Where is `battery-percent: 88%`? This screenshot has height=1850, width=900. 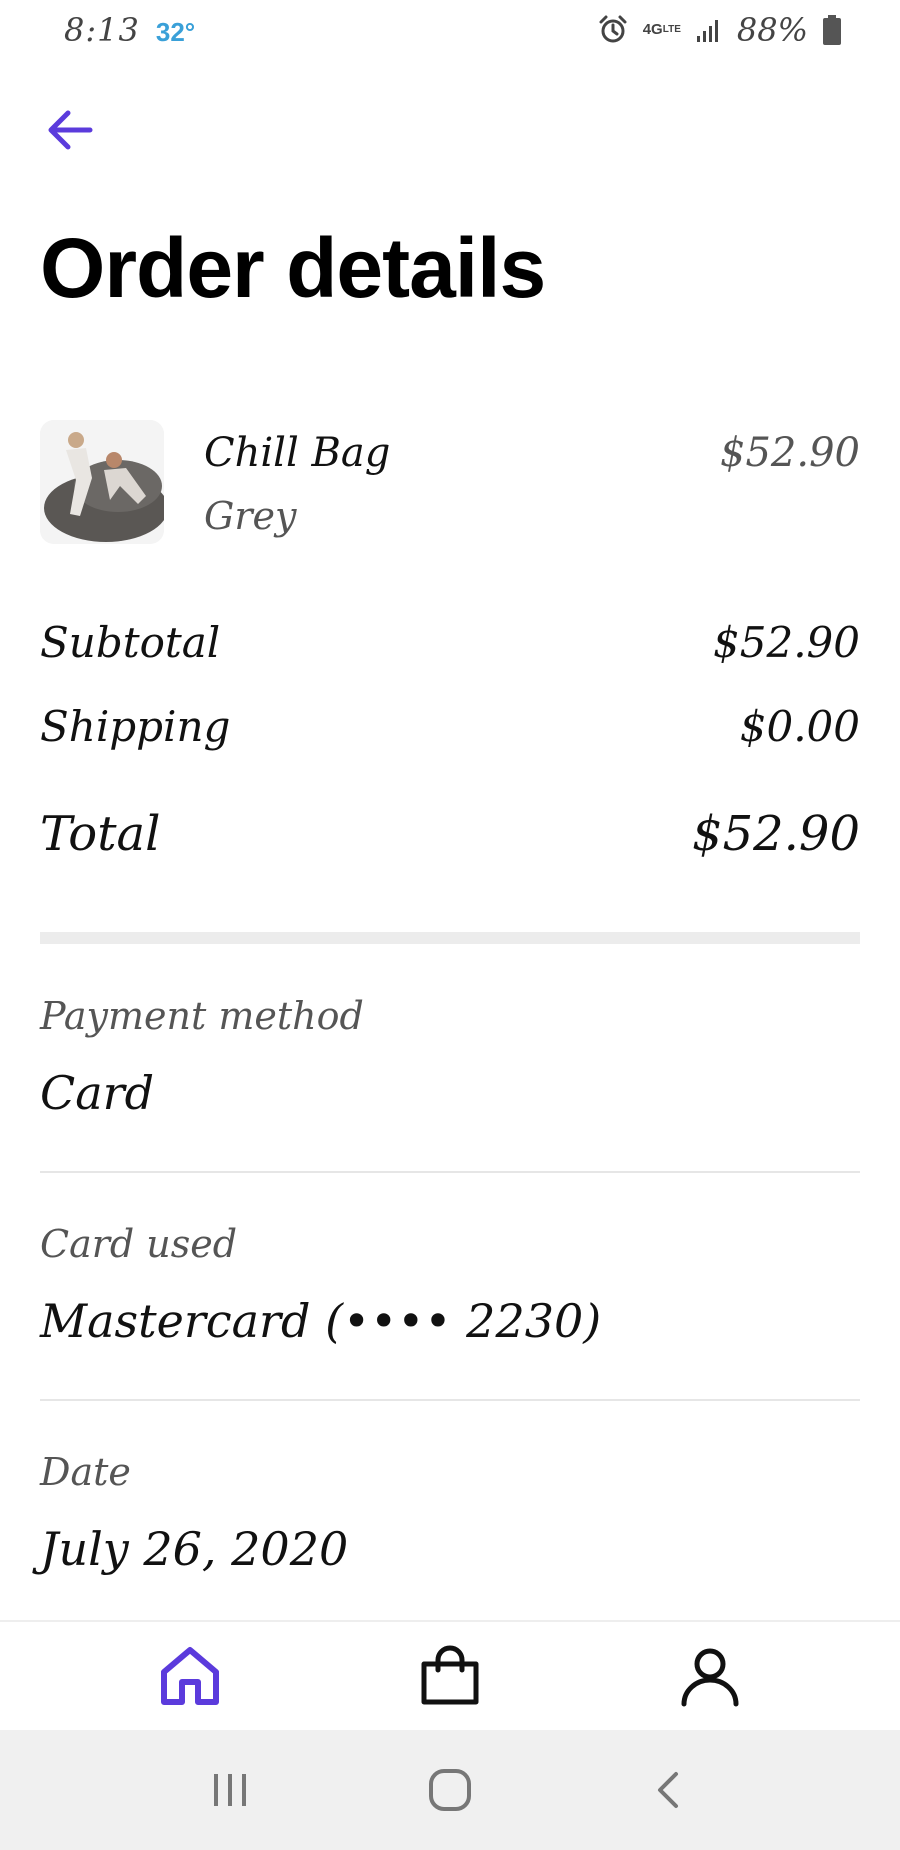 battery-percent: 88% is located at coordinates (772, 30).